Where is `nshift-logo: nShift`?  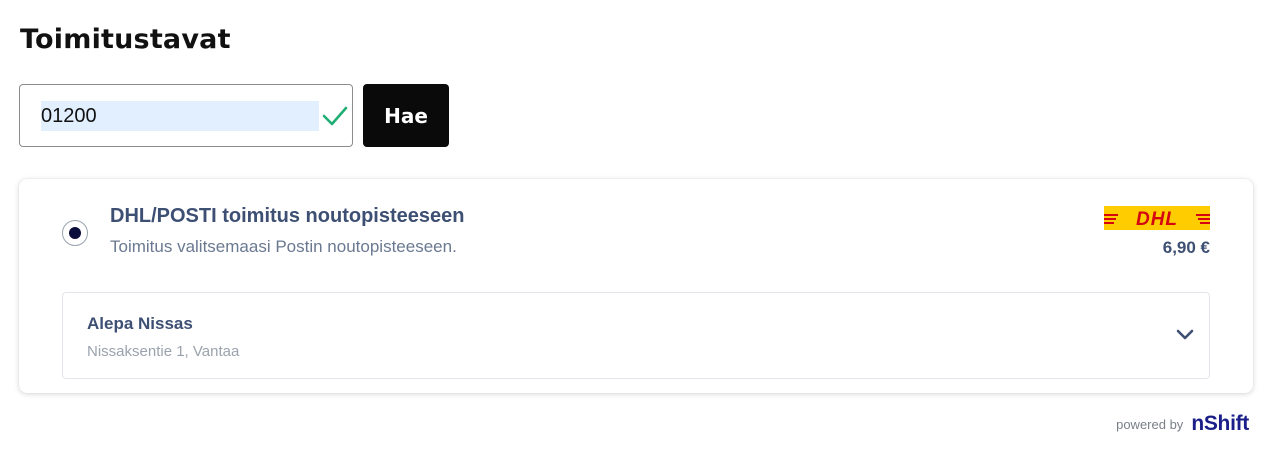 nshift-logo: nShift is located at coordinates (1220, 424).